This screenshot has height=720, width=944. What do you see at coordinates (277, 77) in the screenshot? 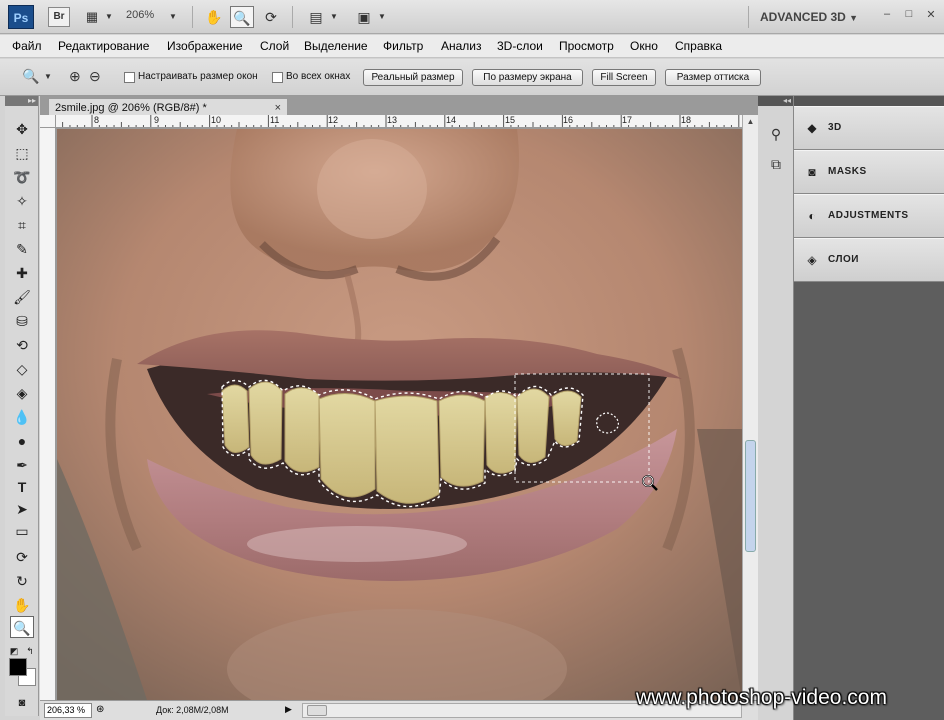
I see `all-windows-checkbox` at bounding box center [277, 77].